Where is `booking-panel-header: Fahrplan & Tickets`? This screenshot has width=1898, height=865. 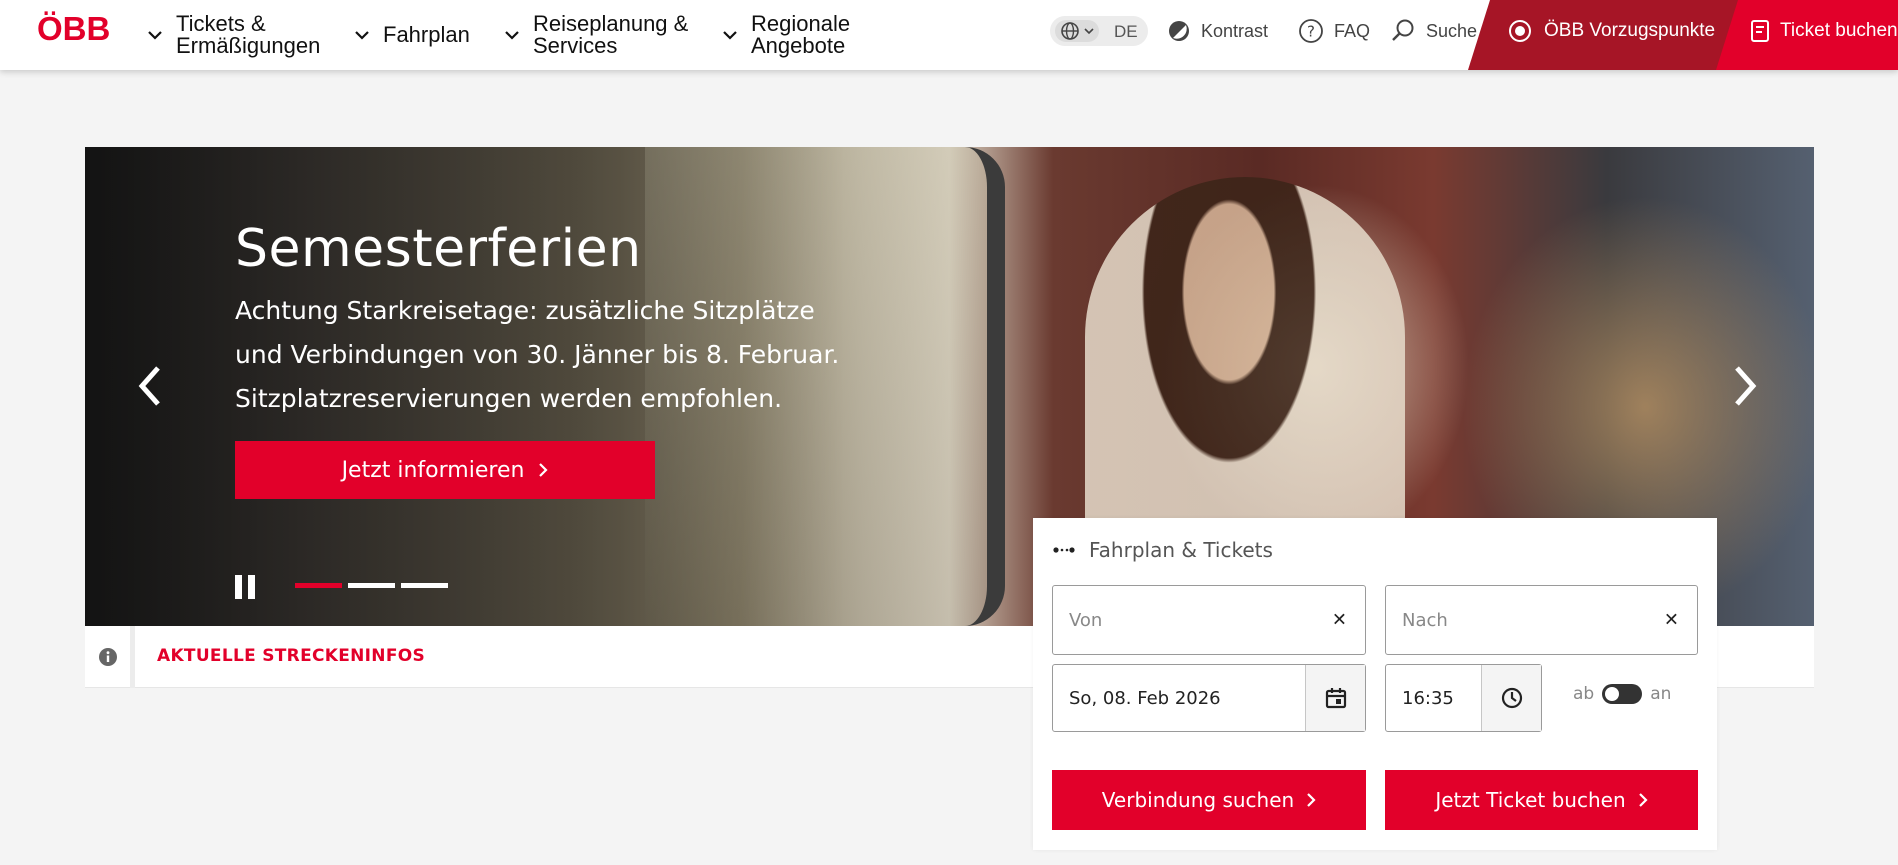 booking-panel-header: Fahrplan & Tickets is located at coordinates (1163, 550).